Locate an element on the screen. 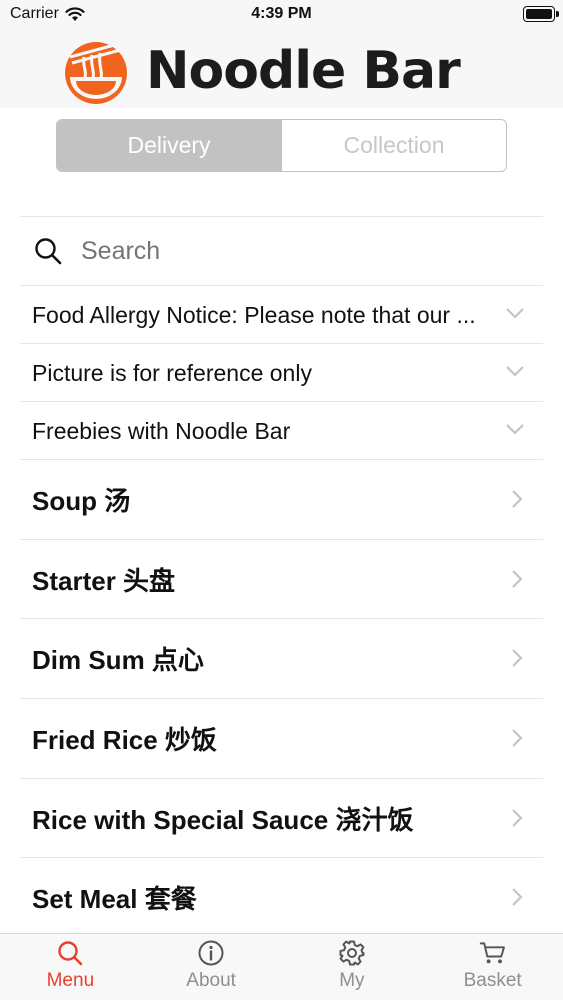 This screenshot has height=1000, width=563. tab-bar: Menu About My Basket is located at coordinates (281, 966).